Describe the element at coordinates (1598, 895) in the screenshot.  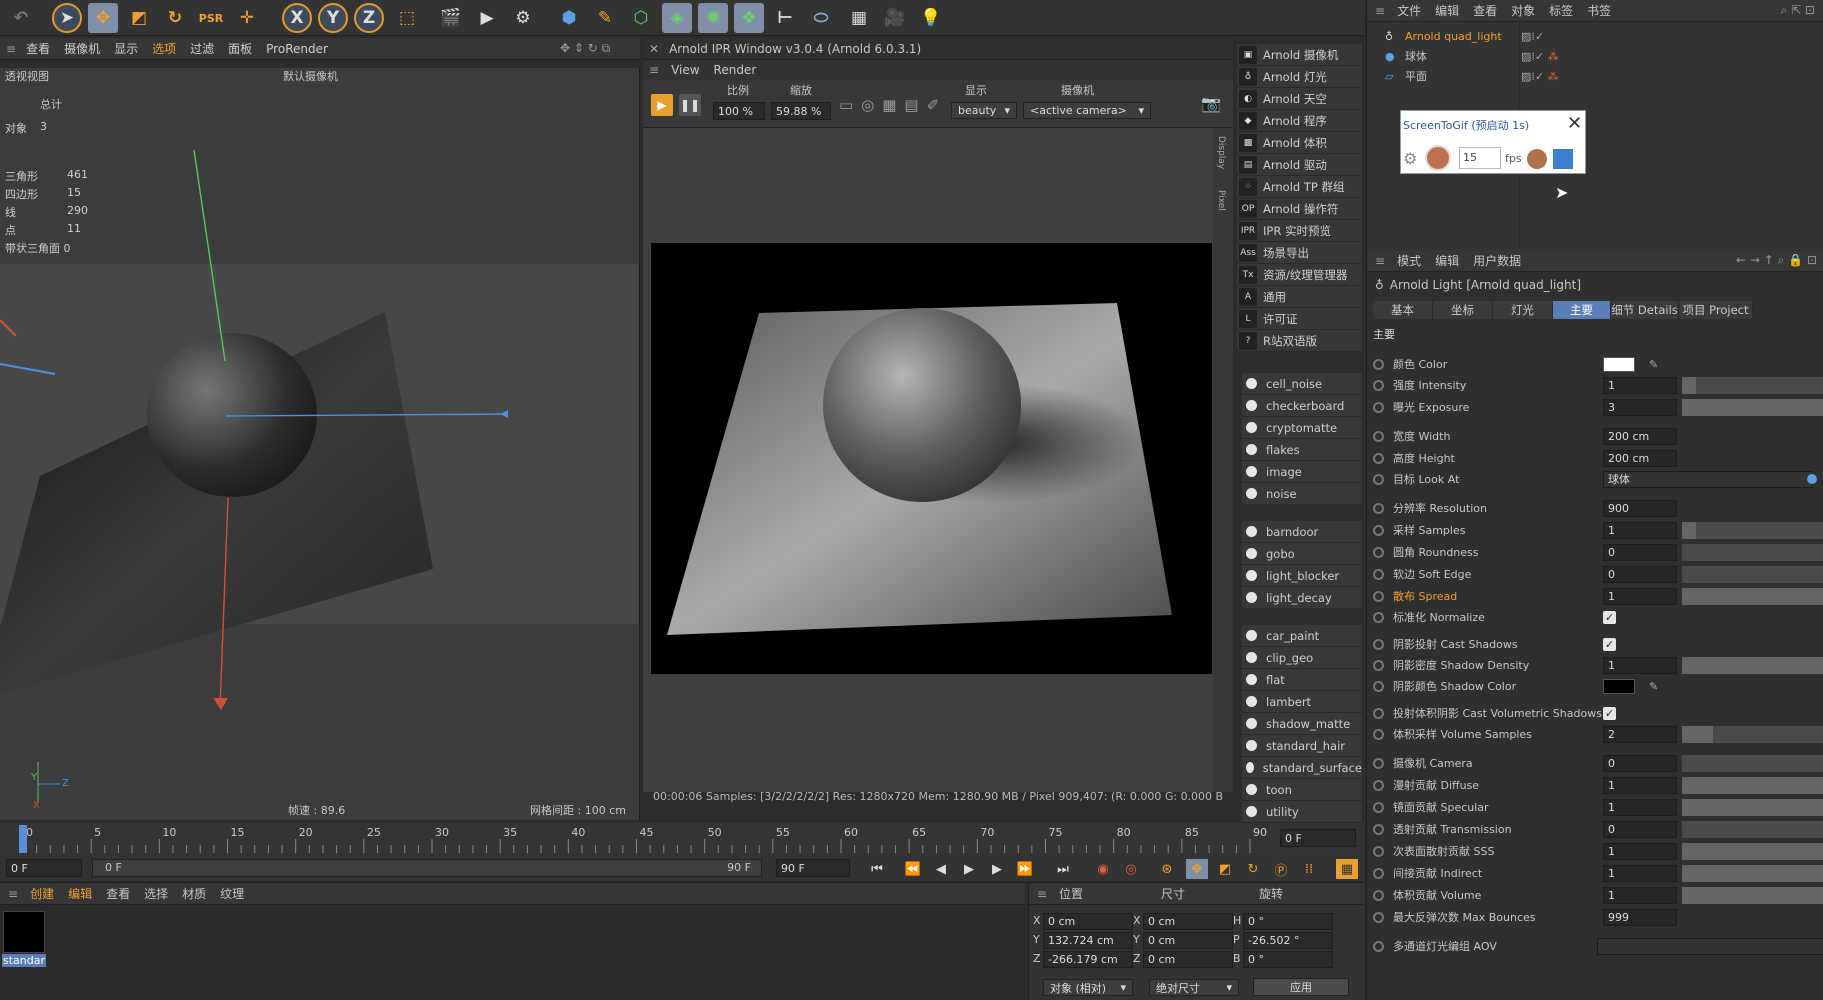
I see `attribute-row: 体积贡献 Volume 1` at that location.